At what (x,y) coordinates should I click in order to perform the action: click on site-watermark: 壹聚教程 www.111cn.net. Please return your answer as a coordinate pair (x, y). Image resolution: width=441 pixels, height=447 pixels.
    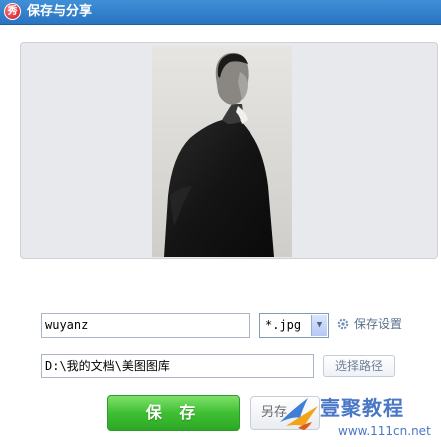
    Looking at the image, I should click on (359, 416).